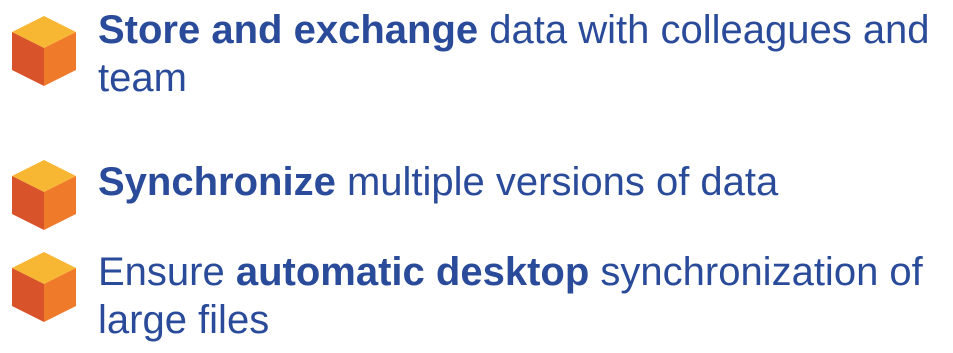 The height and width of the screenshot is (353, 953). I want to click on bullet-bold-text: Synchronize, so click(217, 182).